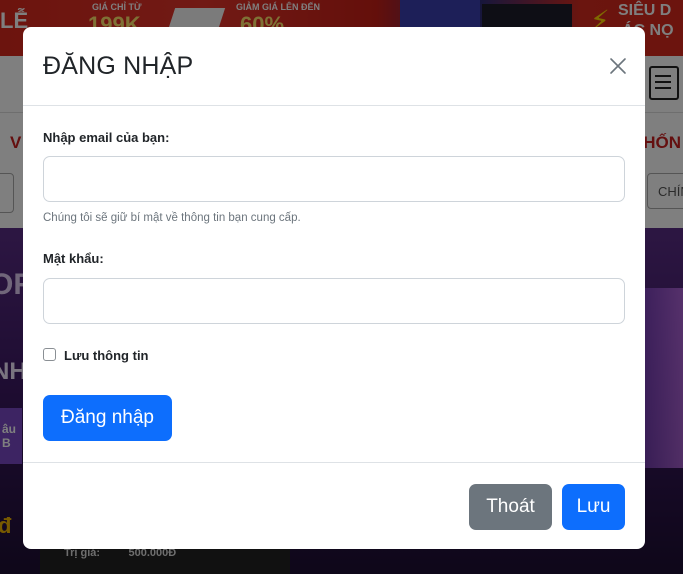  Describe the element at coordinates (73, 258) in the screenshot. I see `password-label: Mật khẩu:` at that location.